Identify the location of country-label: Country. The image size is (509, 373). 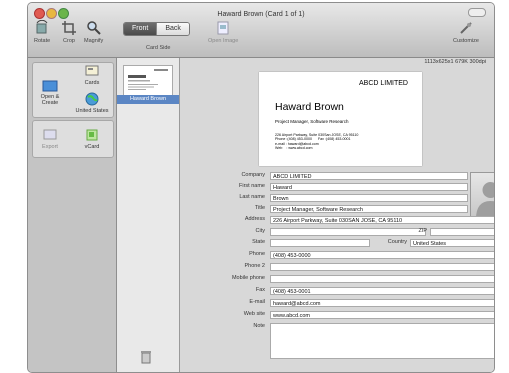
(397, 242).